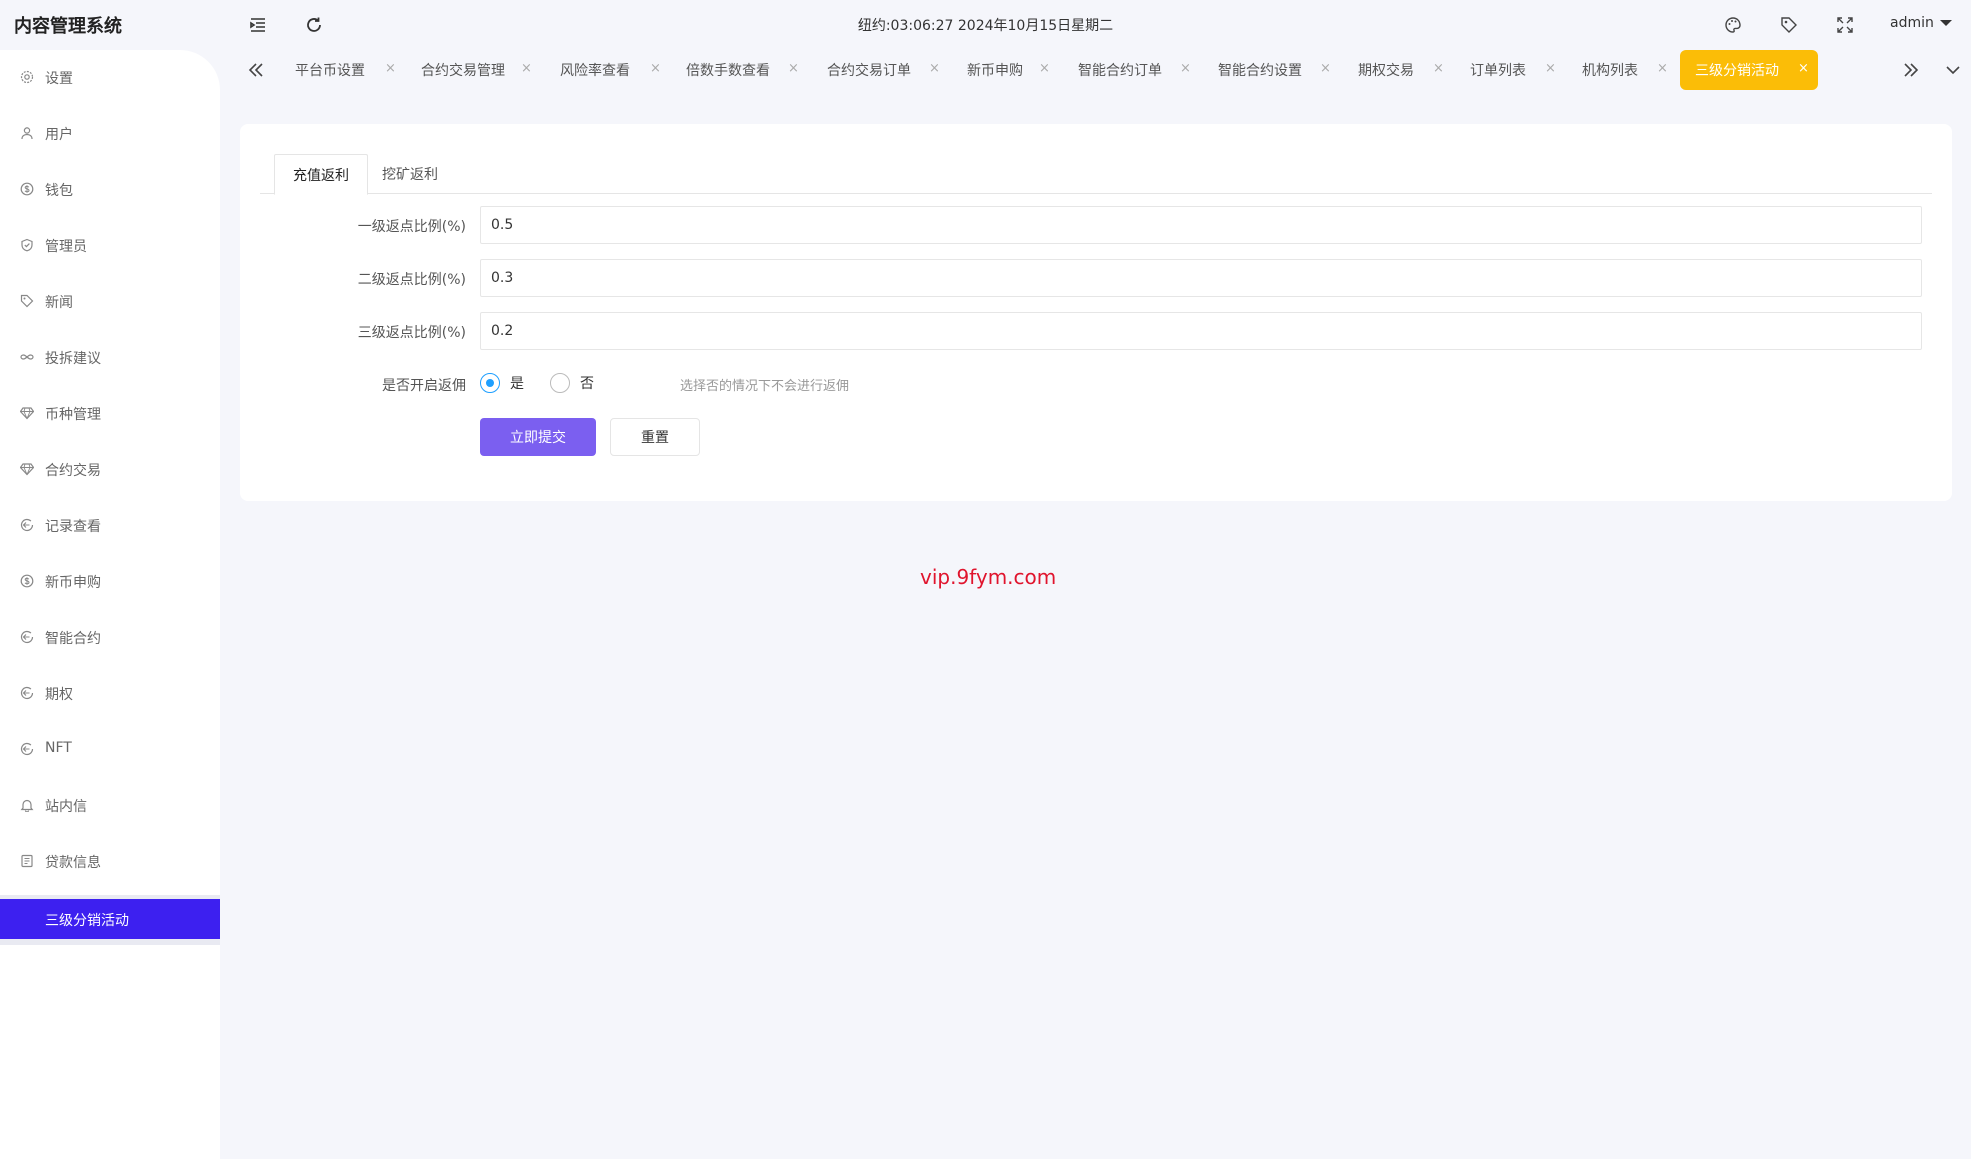  What do you see at coordinates (615, 70) in the screenshot?
I see `tab-risk-rate: 风险率查看 ×` at bounding box center [615, 70].